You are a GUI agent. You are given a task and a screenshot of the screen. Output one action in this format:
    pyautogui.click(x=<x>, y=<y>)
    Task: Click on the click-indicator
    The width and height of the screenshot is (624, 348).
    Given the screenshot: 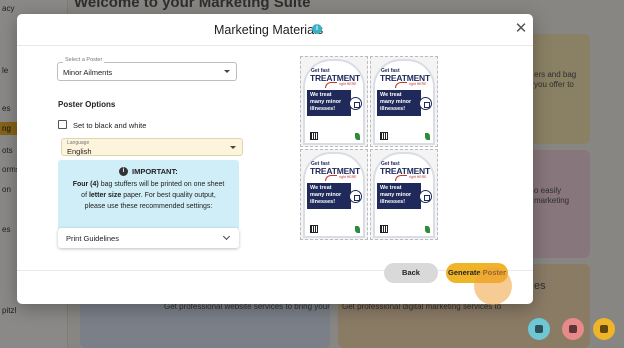 What is the action you would take?
    pyautogui.click(x=493, y=286)
    